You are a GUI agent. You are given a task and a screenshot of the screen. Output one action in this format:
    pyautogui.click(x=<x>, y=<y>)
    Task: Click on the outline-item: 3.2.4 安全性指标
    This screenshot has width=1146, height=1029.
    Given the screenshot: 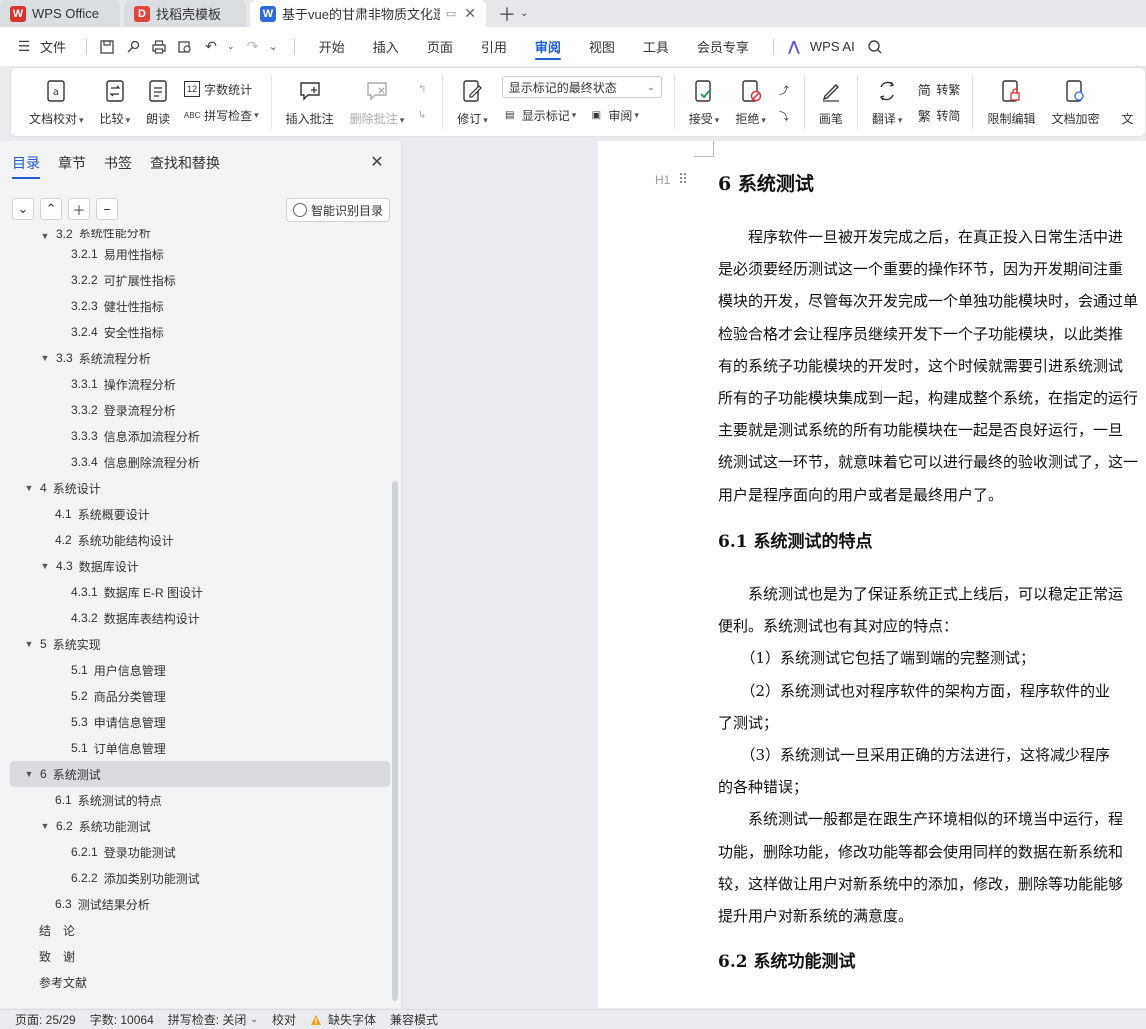 What is the action you would take?
    pyautogui.click(x=200, y=332)
    